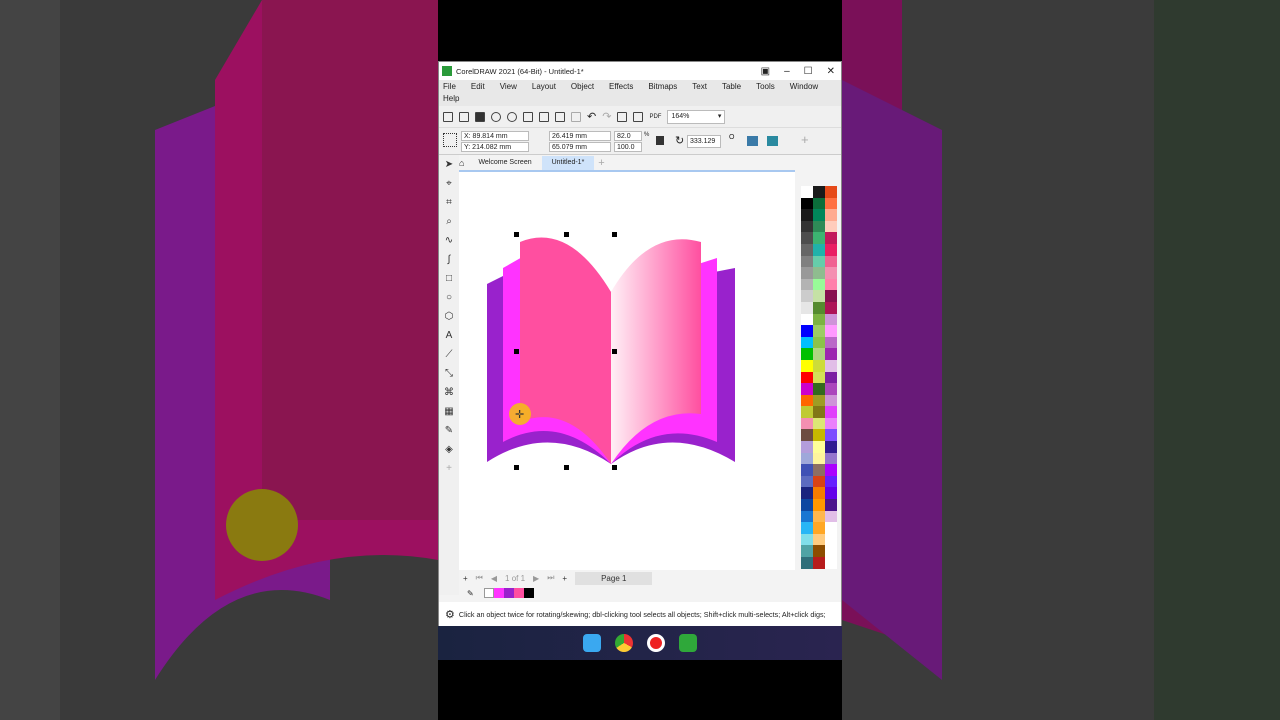 The height and width of the screenshot is (720, 1280). I want to click on zoom-tool-icon: ⌕, so click(449, 221).